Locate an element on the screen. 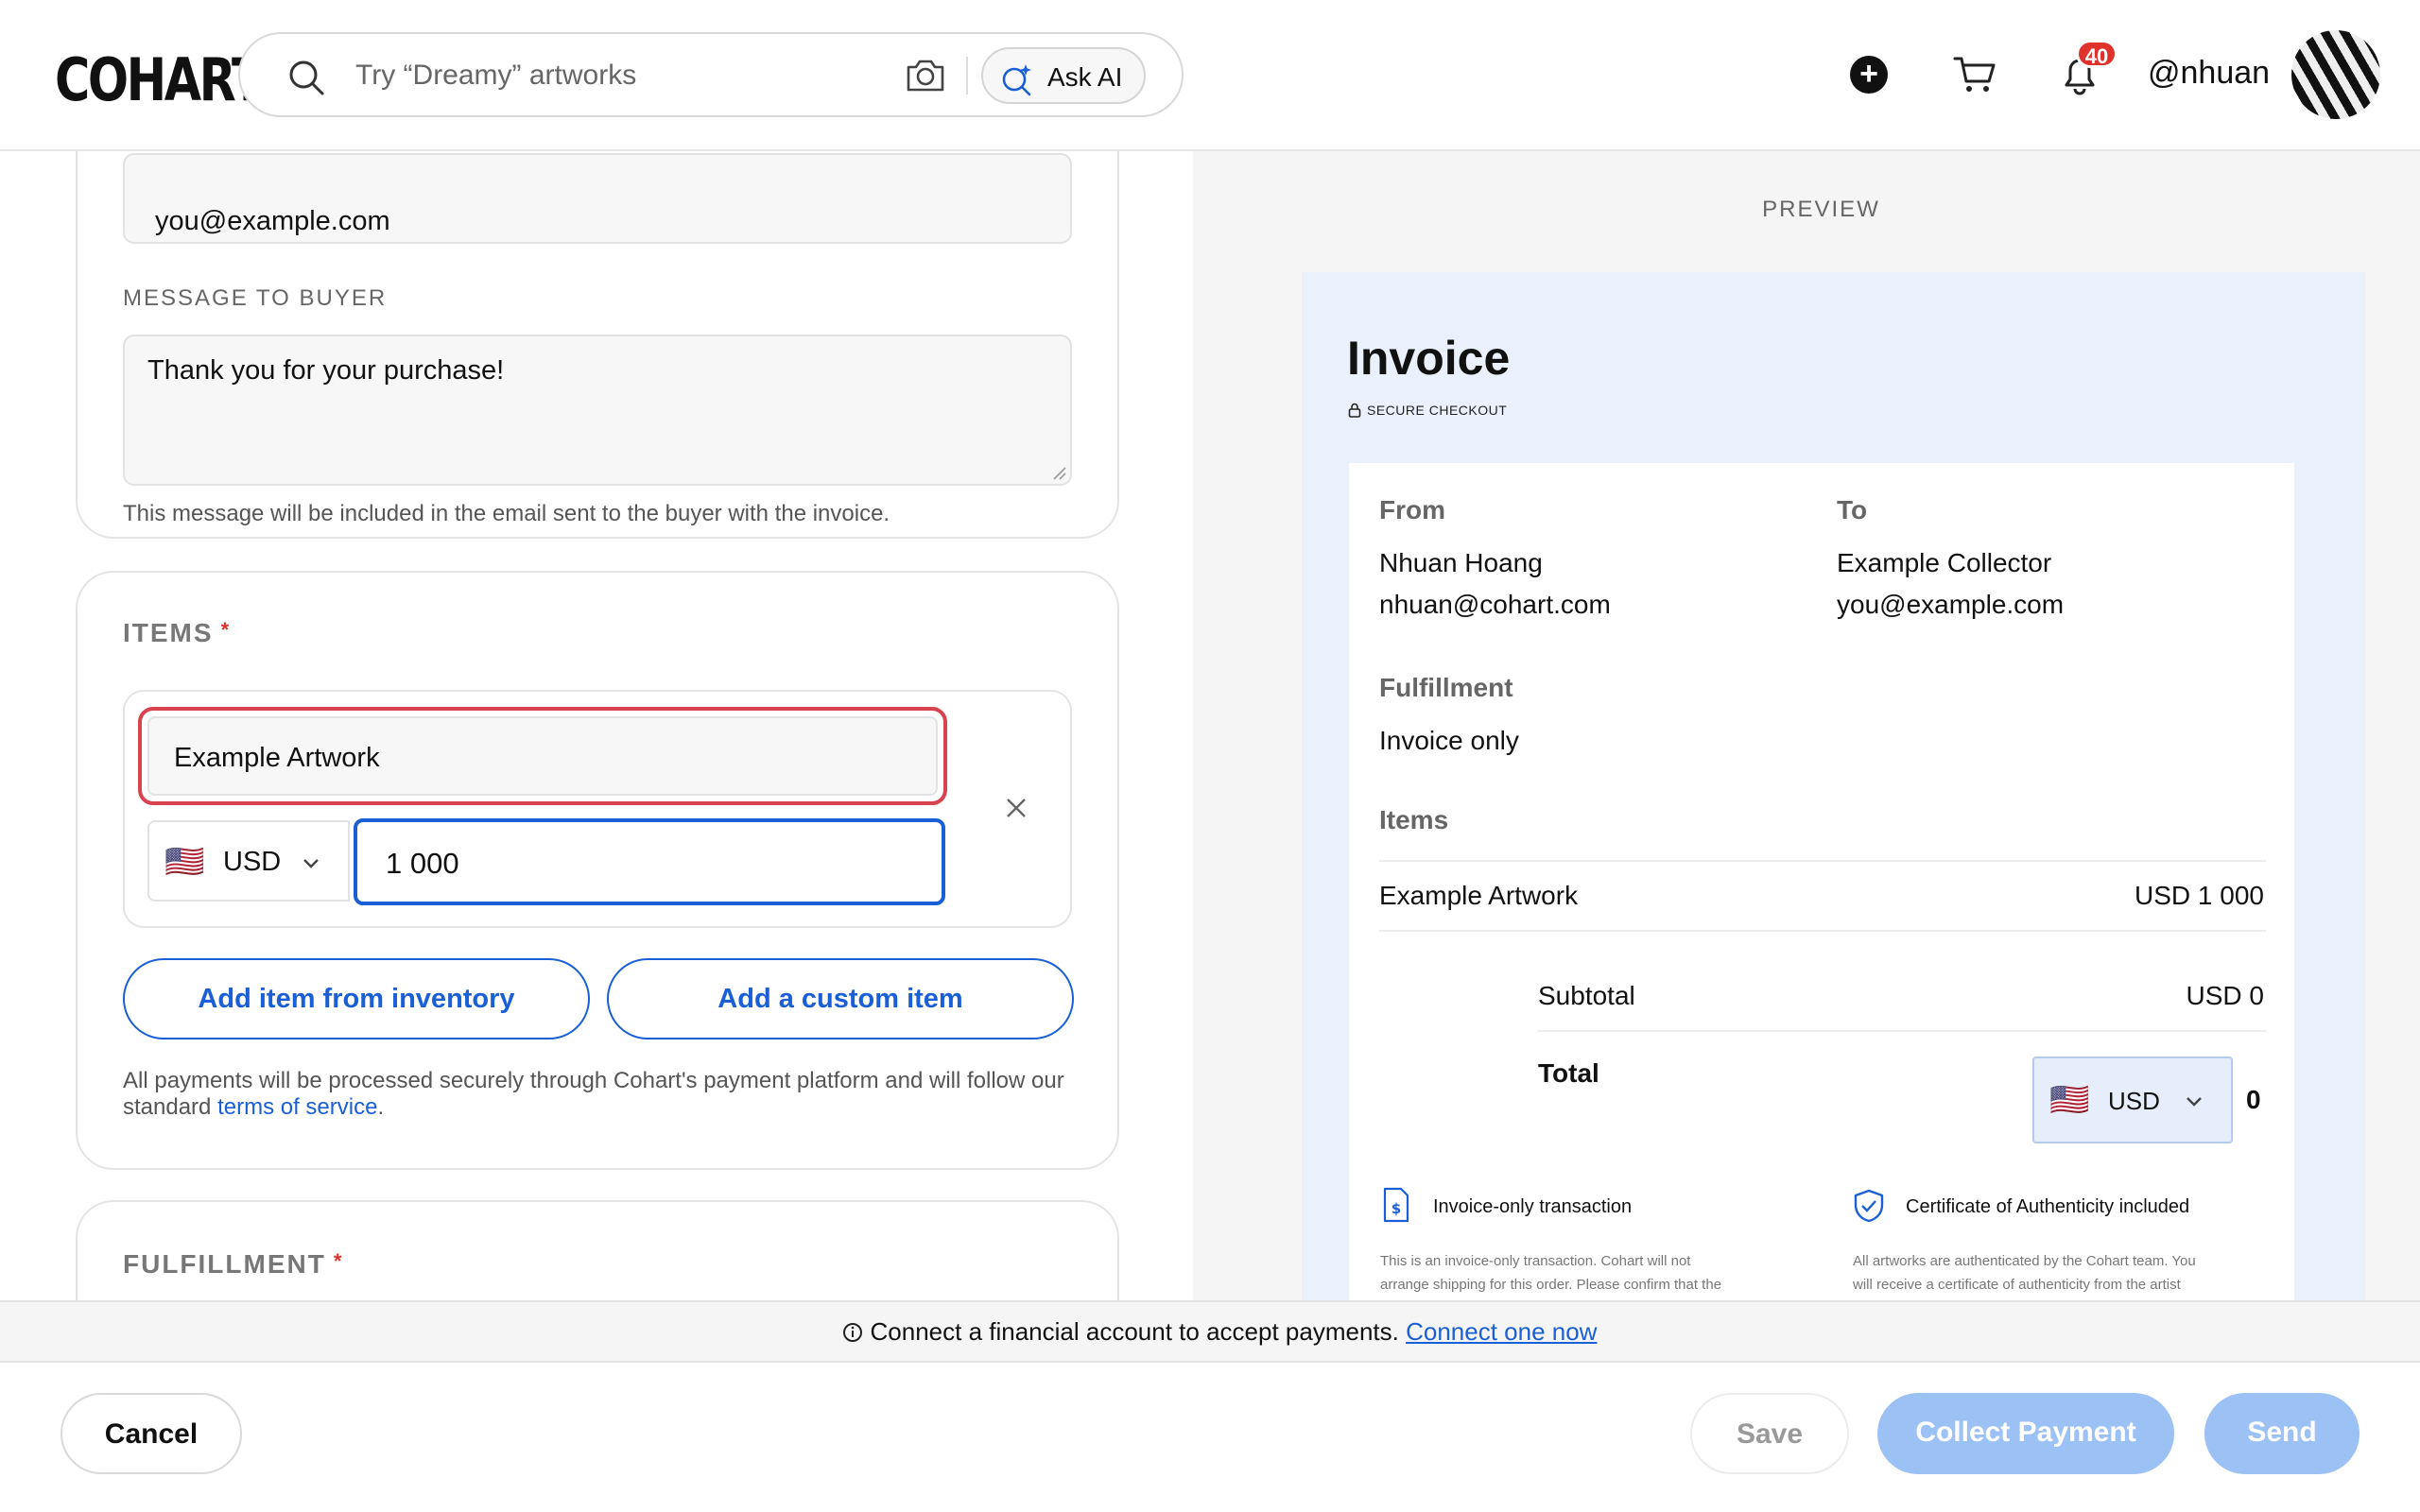 The image size is (2420, 1512). items-title-text: ITEMS is located at coordinates (169, 632).